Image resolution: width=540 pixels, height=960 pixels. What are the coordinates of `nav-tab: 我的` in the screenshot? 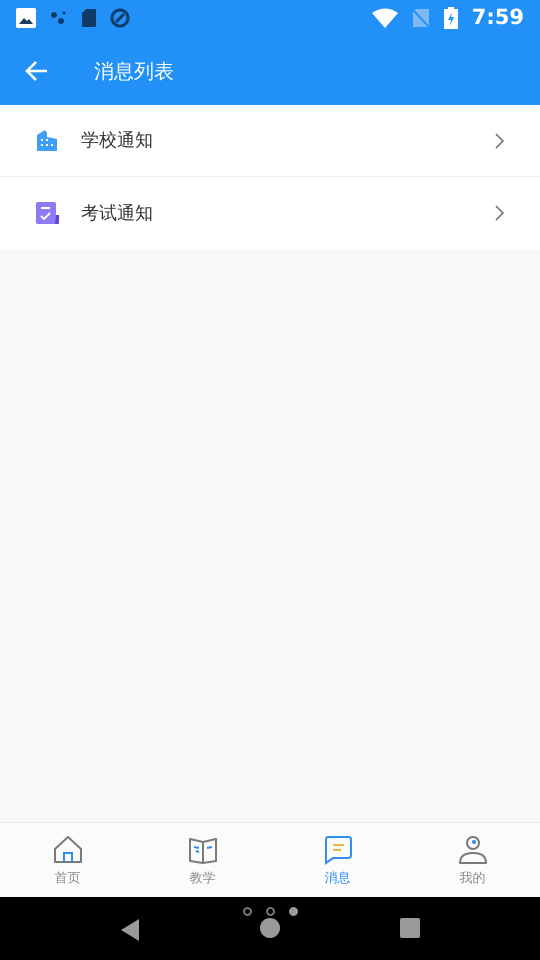 It's located at (472, 860).